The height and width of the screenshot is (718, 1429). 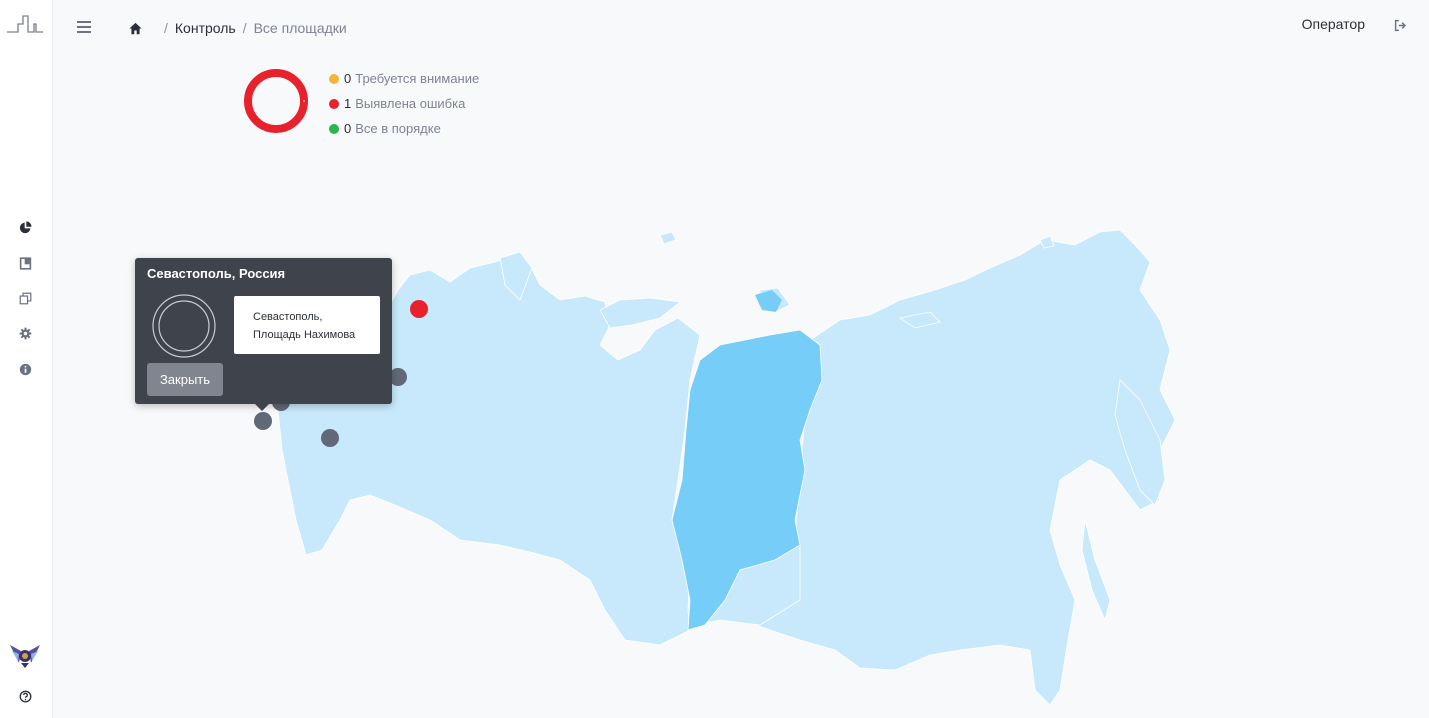 What do you see at coordinates (307, 325) in the screenshot?
I see `site-address-card: Севастополь, Площадь Нахимова` at bounding box center [307, 325].